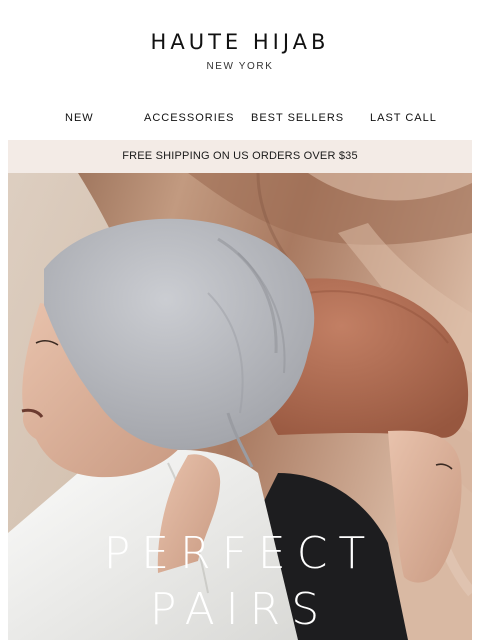 This screenshot has width=480, height=640. Describe the element at coordinates (240, 553) in the screenshot. I see `hero-title-line-1: PERFECT` at that location.